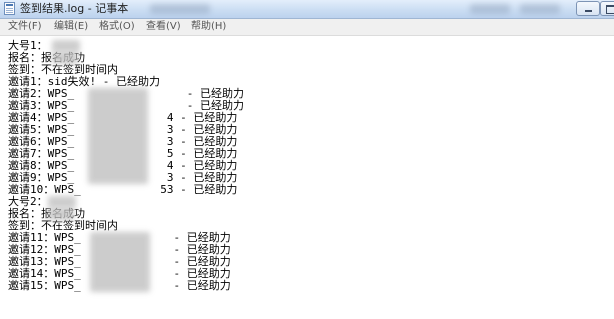 This screenshot has height=319, width=614. What do you see at coordinates (71, 27) in the screenshot?
I see `menu-edit: 编辑(E)` at bounding box center [71, 27].